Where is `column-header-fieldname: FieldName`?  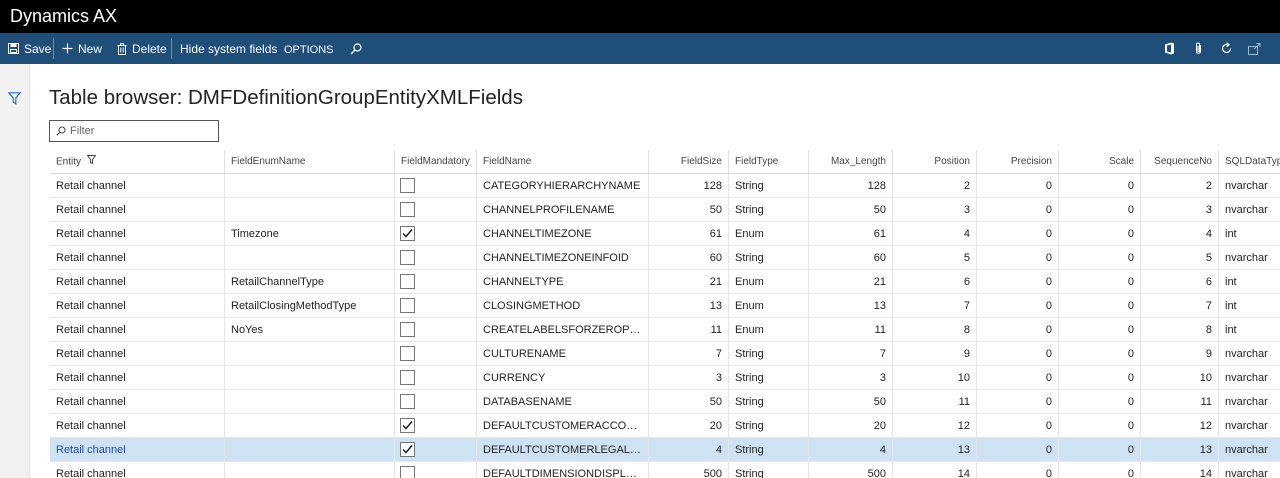
column-header-fieldname: FieldName is located at coordinates (562, 162).